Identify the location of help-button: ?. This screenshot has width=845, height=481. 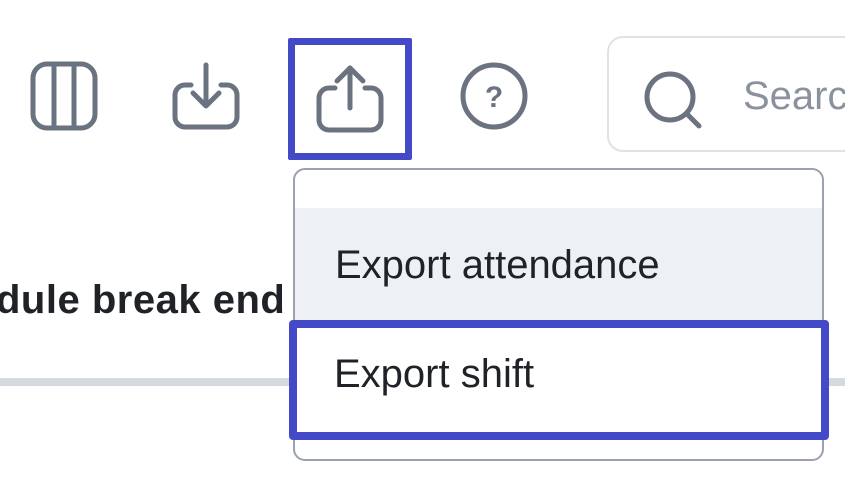
(494, 96).